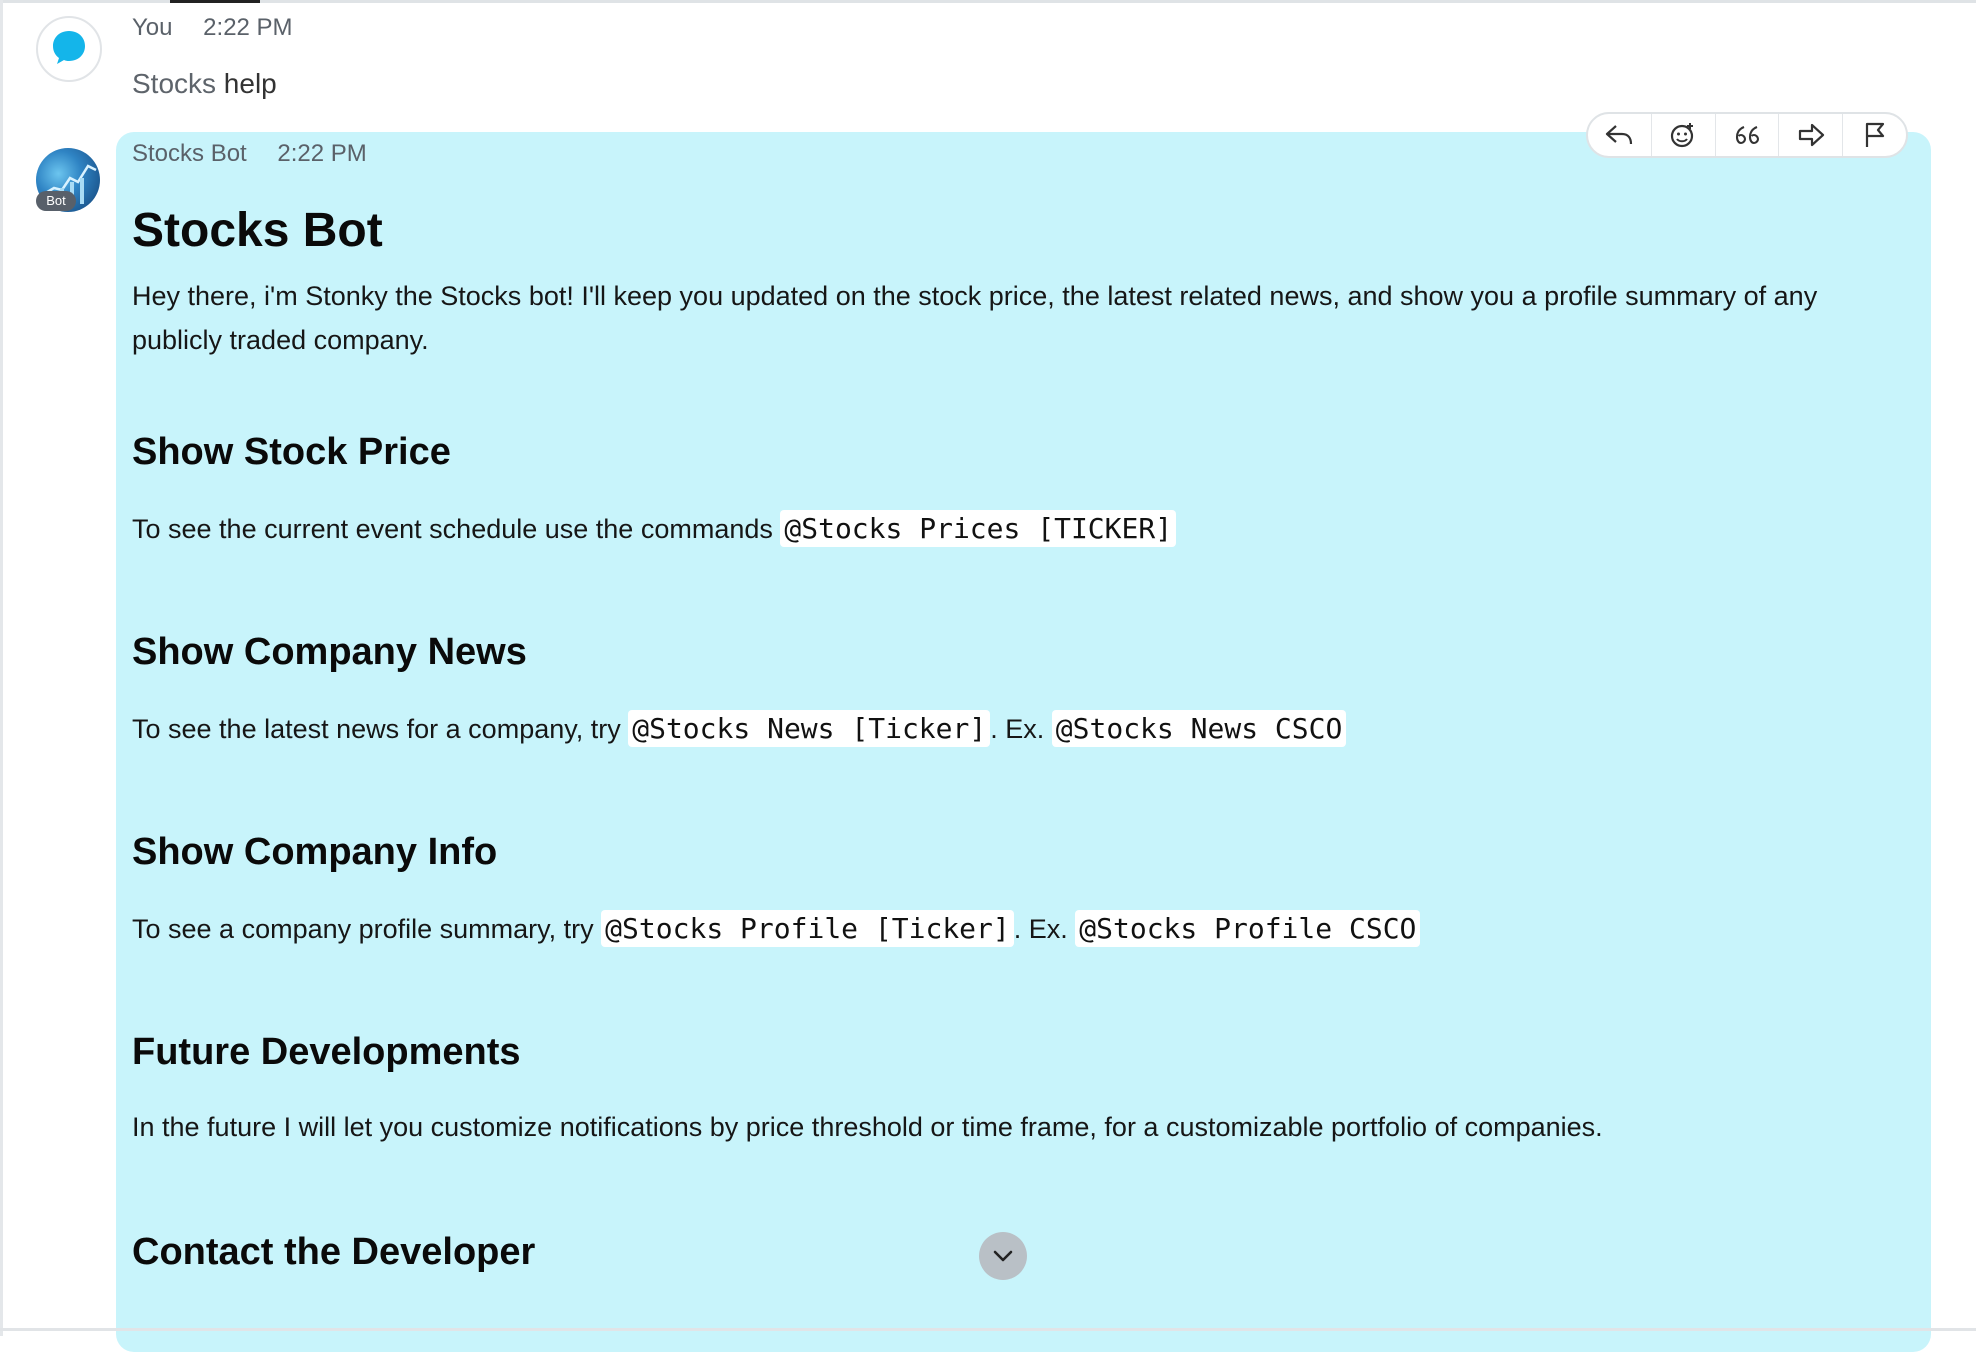  I want to click on bot-author: Stocks Bot, so click(189, 153).